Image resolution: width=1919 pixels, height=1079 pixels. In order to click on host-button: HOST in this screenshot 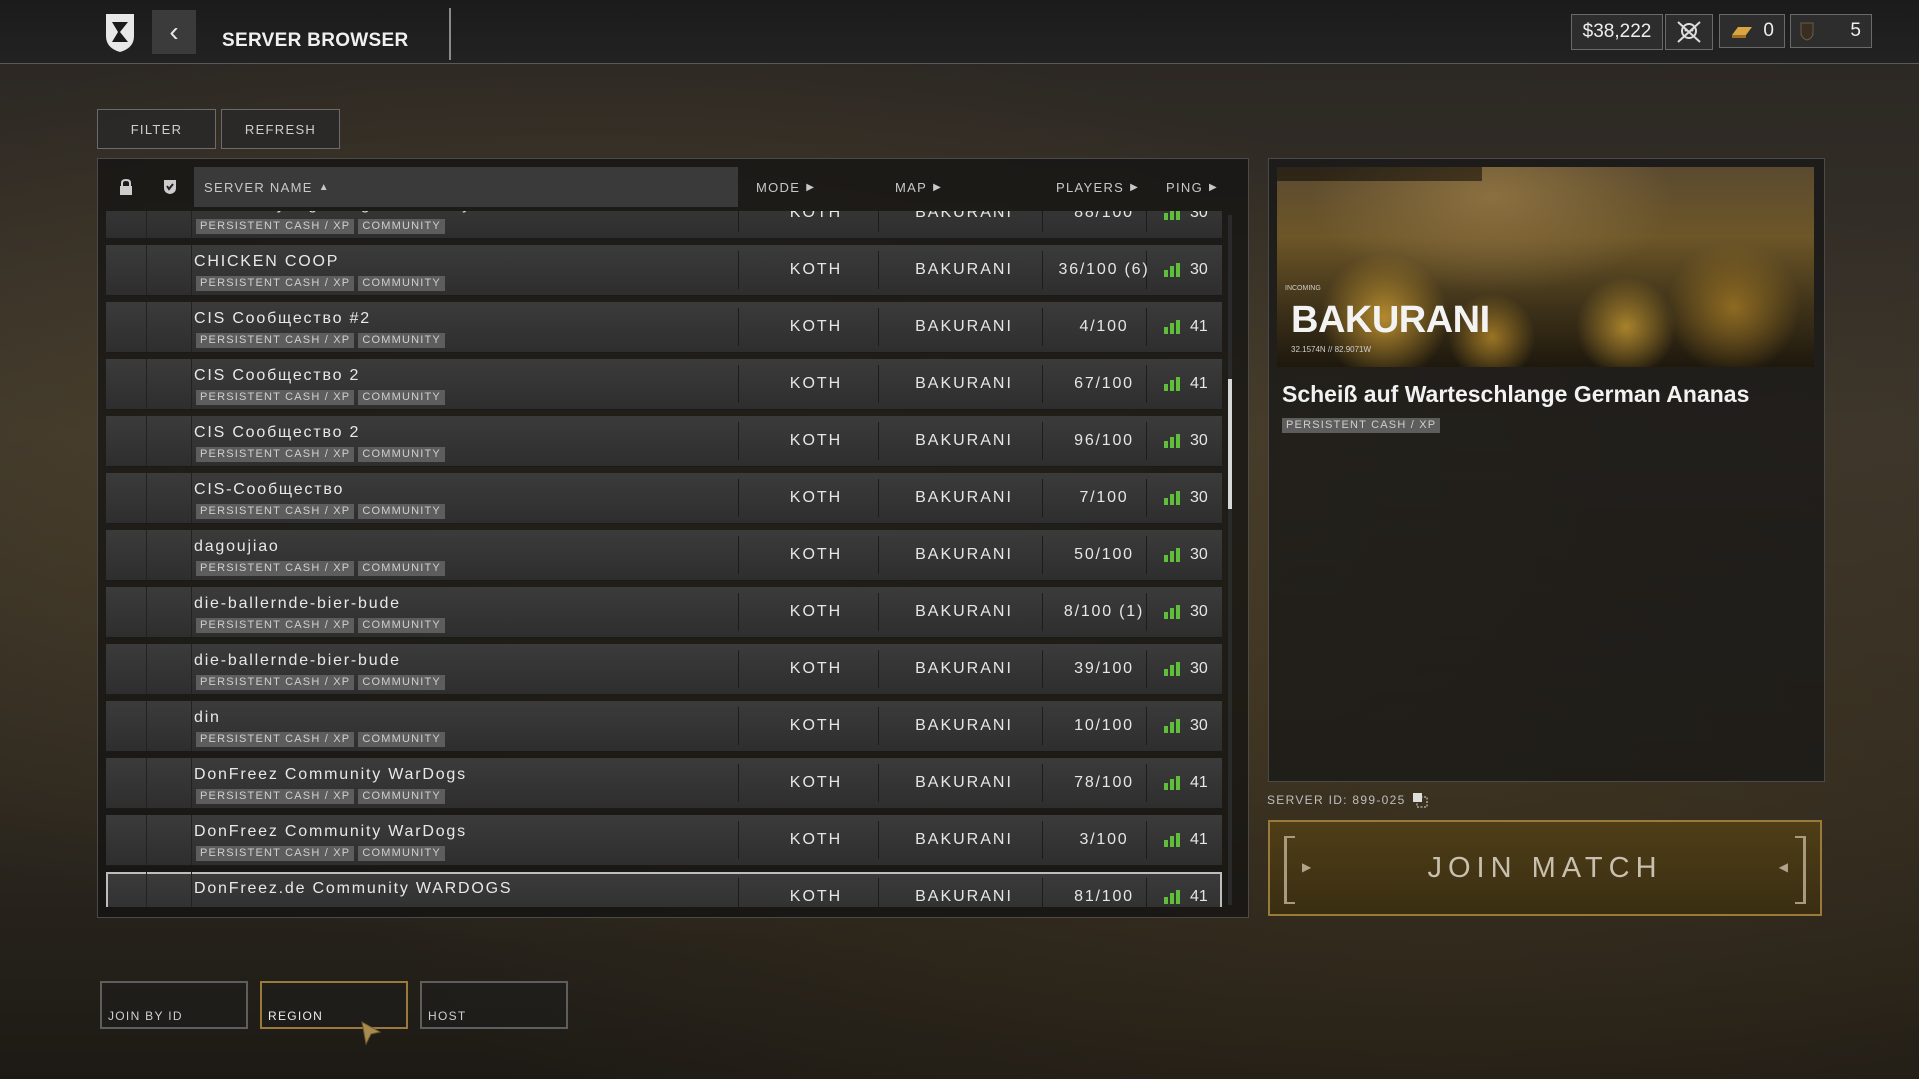, I will do `click(494, 1005)`.